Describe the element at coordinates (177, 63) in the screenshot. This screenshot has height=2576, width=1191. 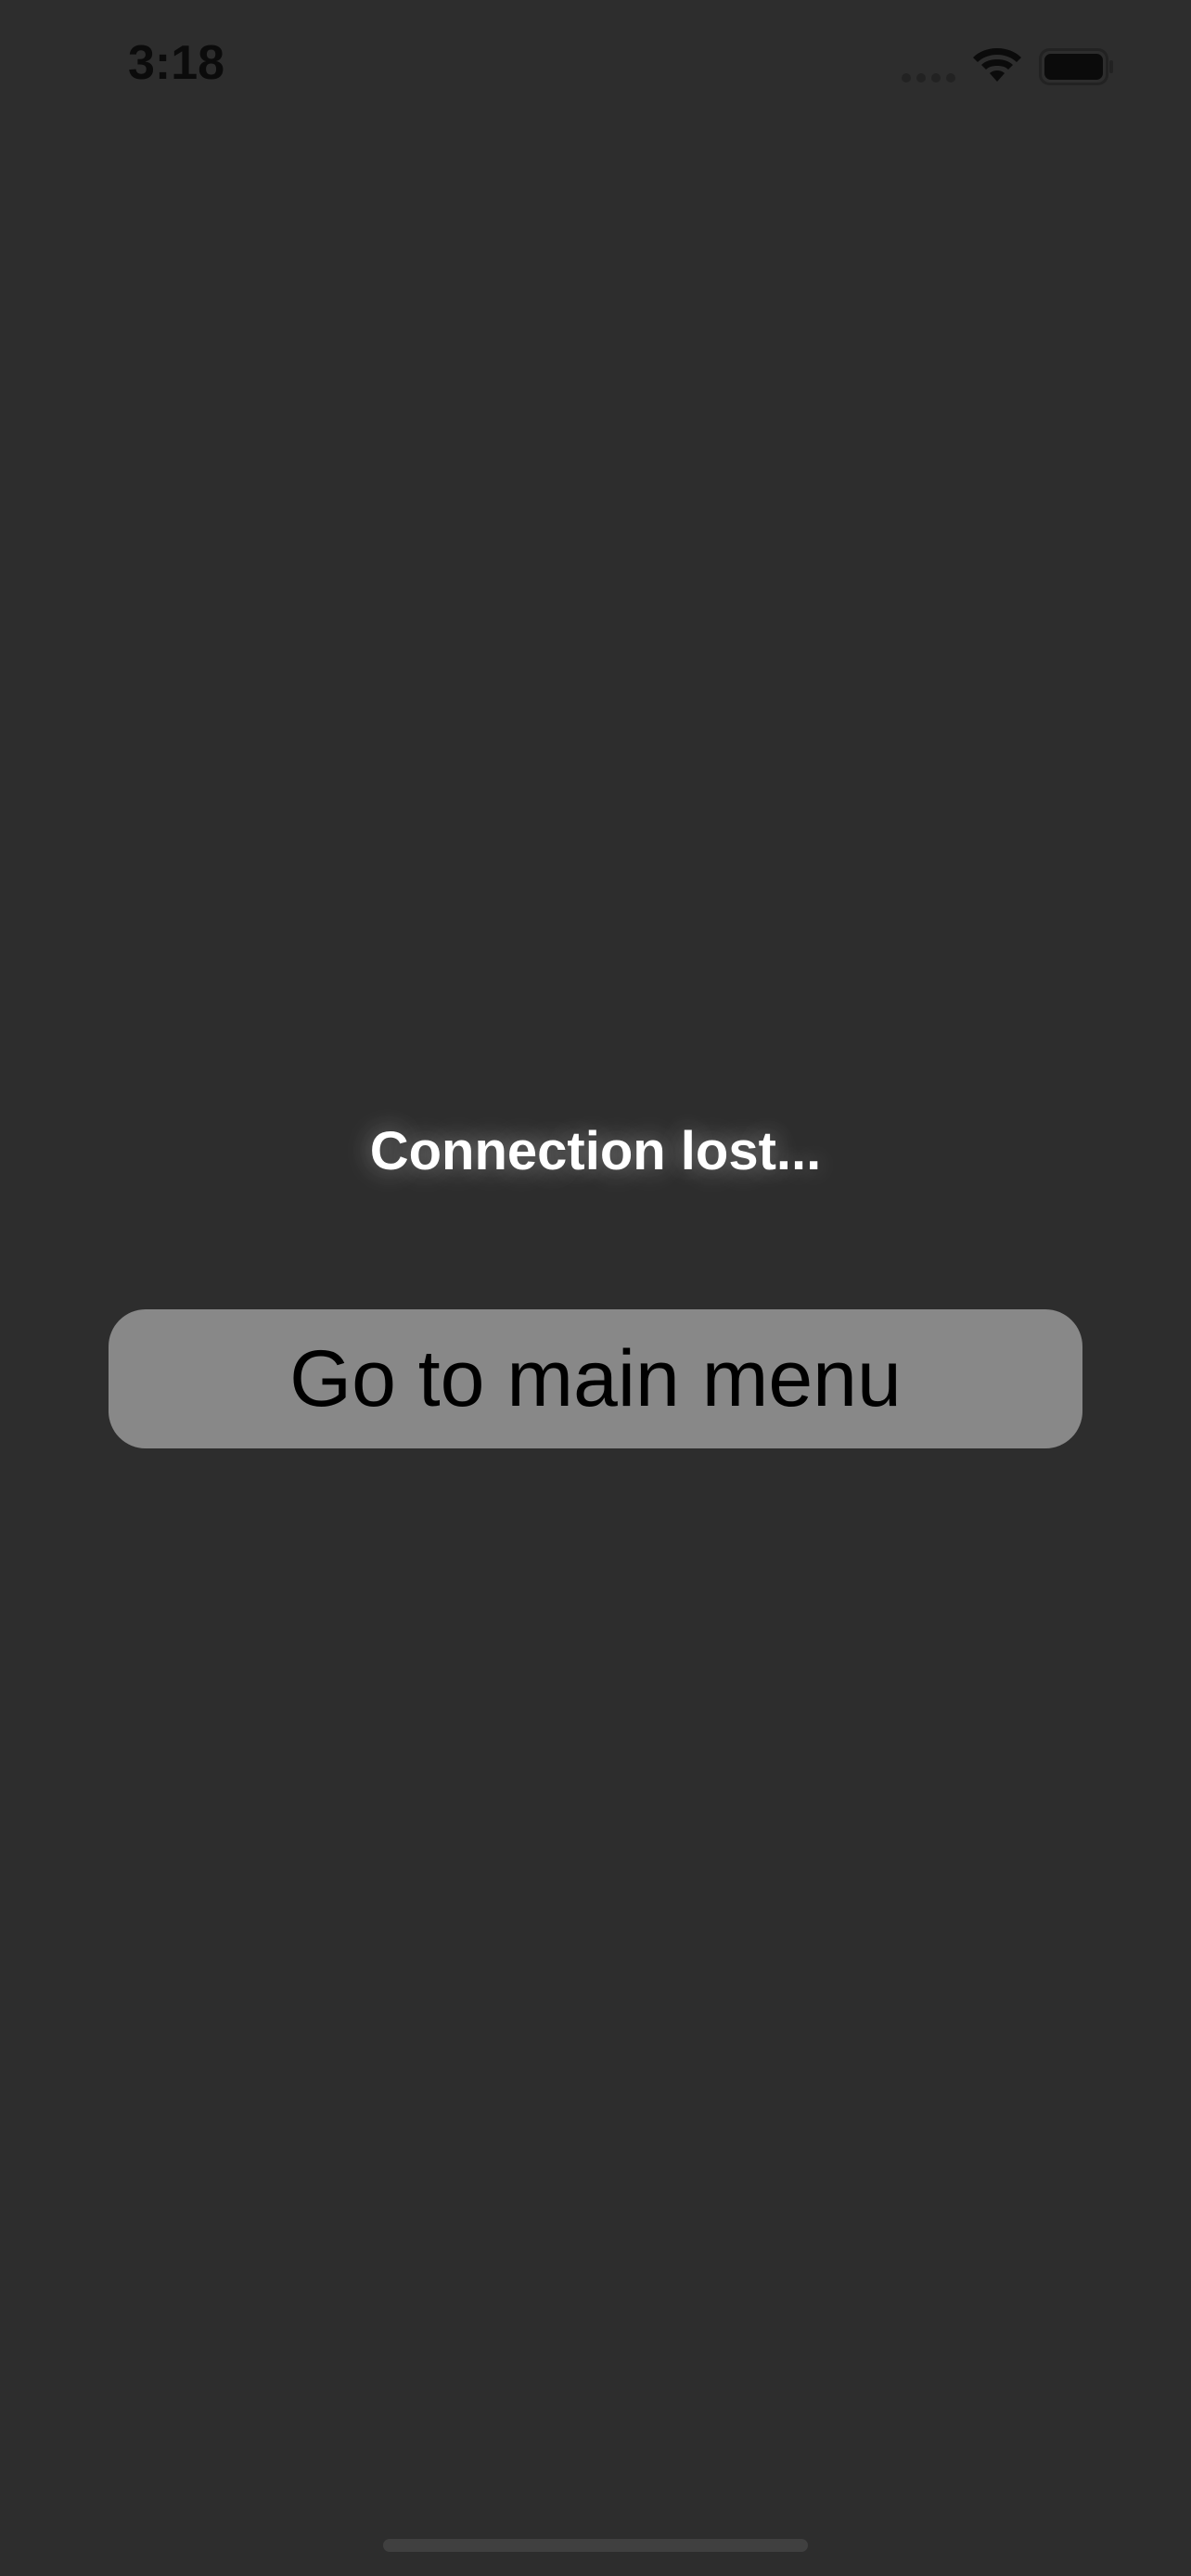
I see `status-time: 3:18` at that location.